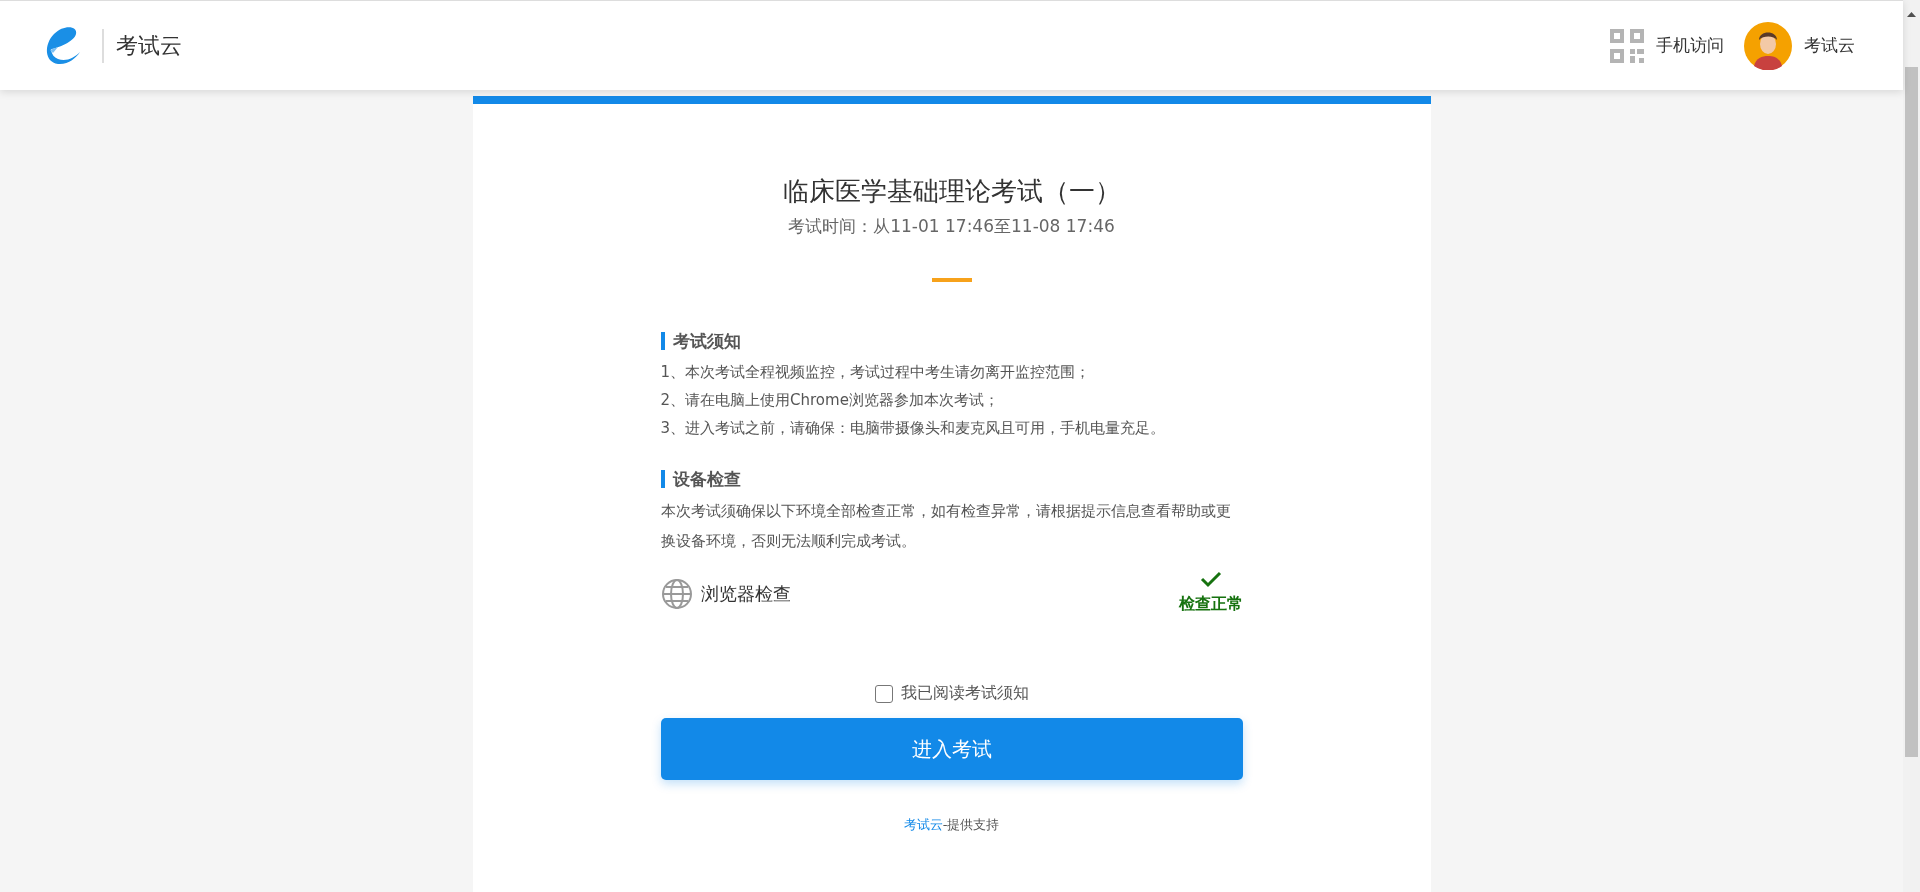 This screenshot has height=892, width=1920. Describe the element at coordinates (883, 693) in the screenshot. I see `agree-checkbox` at that location.